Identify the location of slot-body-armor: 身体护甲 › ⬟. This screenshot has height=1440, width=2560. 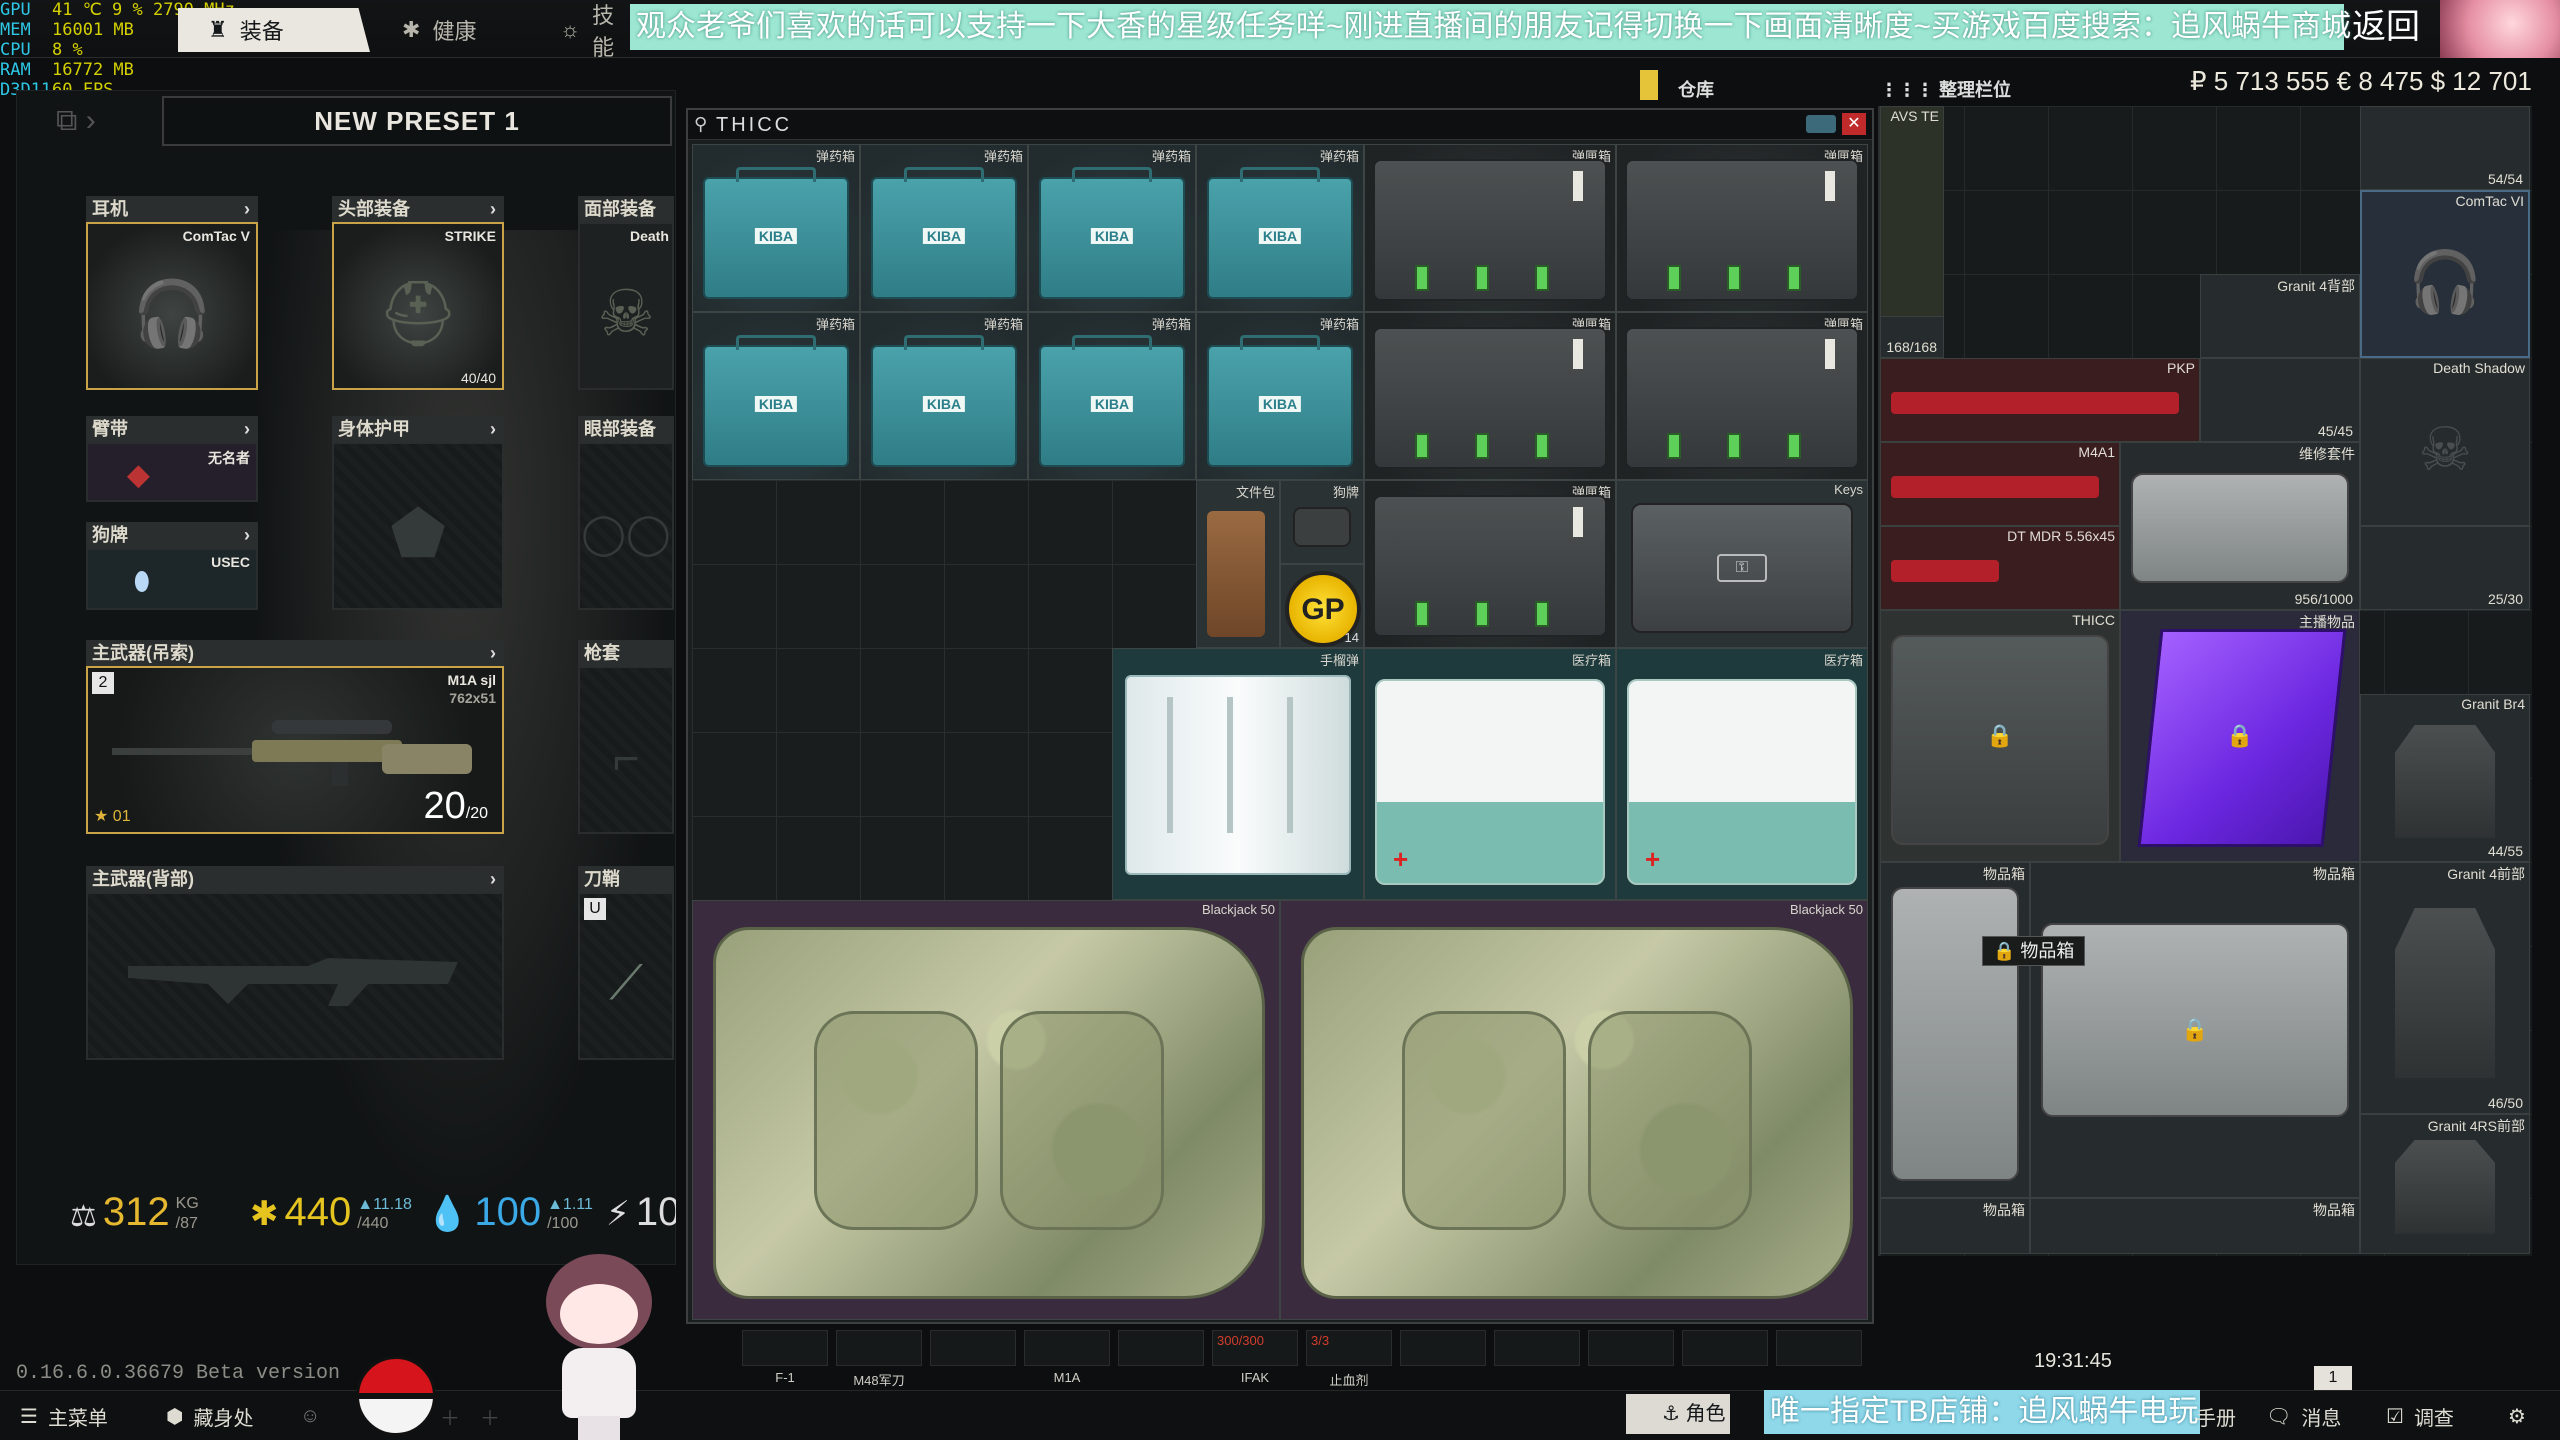
(418, 513).